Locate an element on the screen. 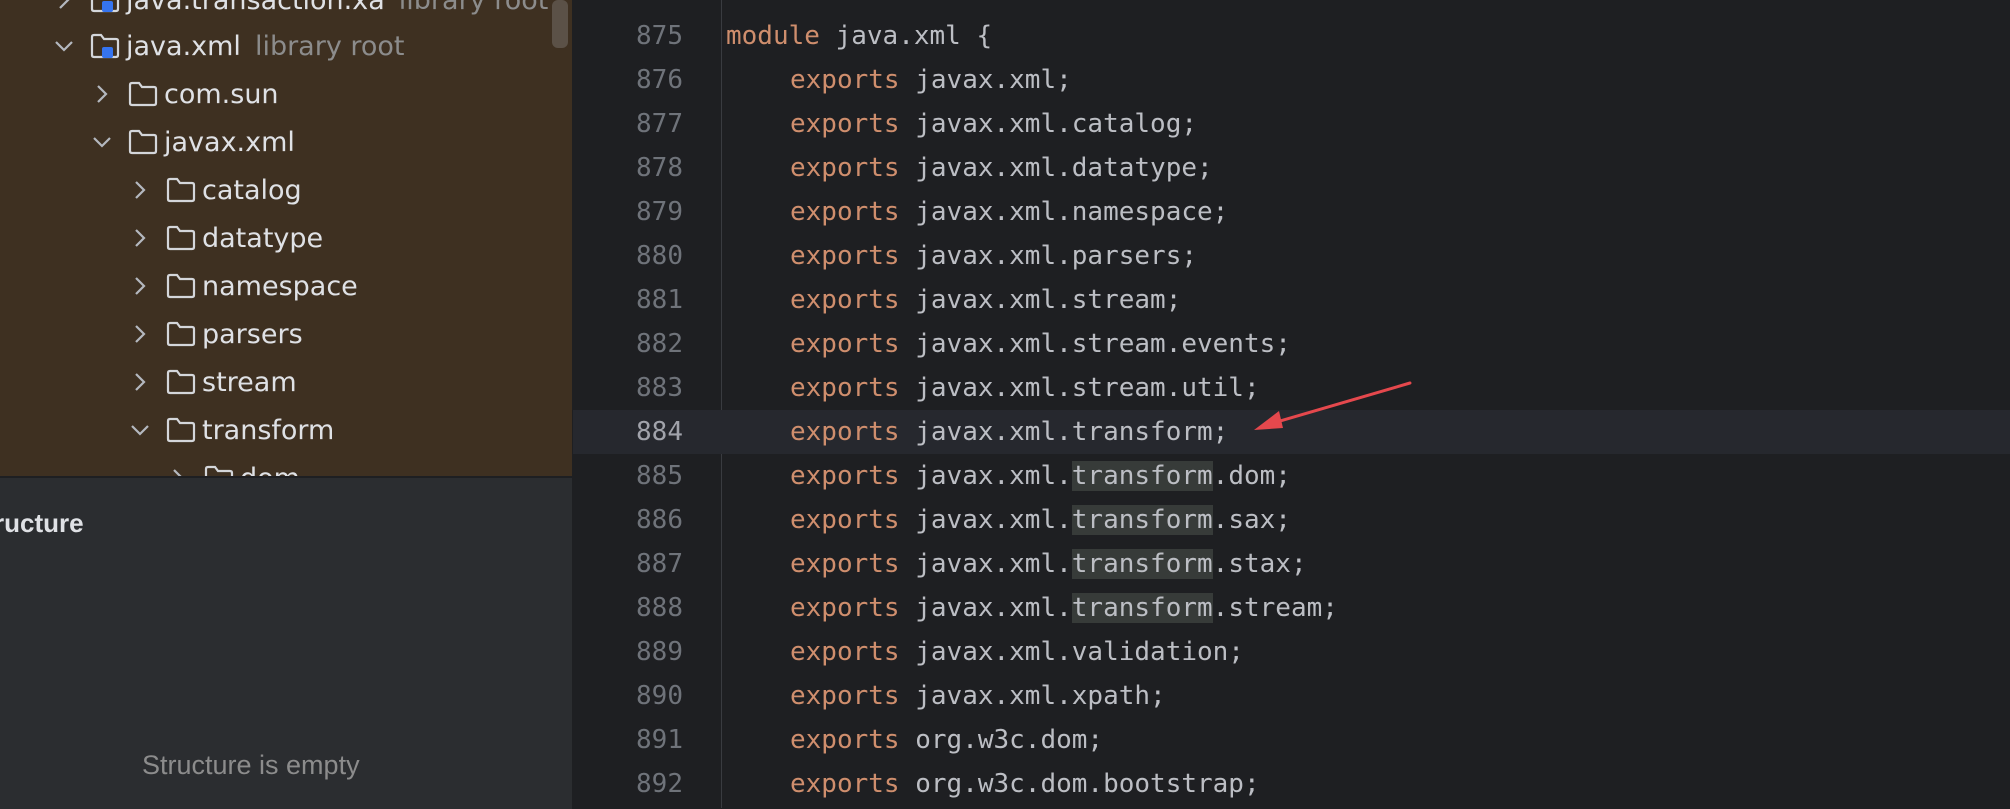 The image size is (2010, 809). tree-item-label: parsers is located at coordinates (252, 334).